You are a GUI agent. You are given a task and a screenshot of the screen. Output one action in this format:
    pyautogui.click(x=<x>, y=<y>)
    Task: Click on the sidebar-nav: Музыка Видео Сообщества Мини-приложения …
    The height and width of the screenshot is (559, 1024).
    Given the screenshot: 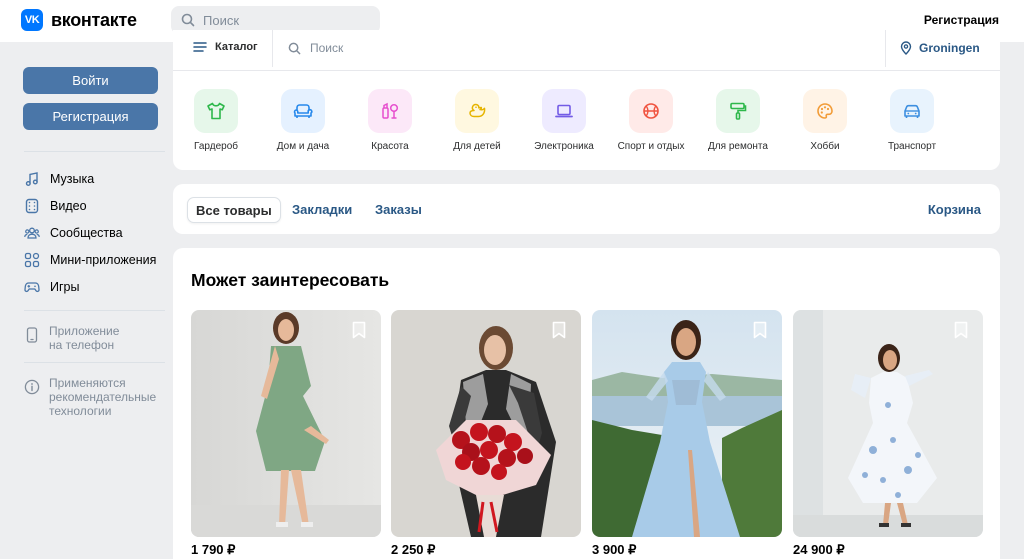 What is the action you would take?
    pyautogui.click(x=94, y=232)
    